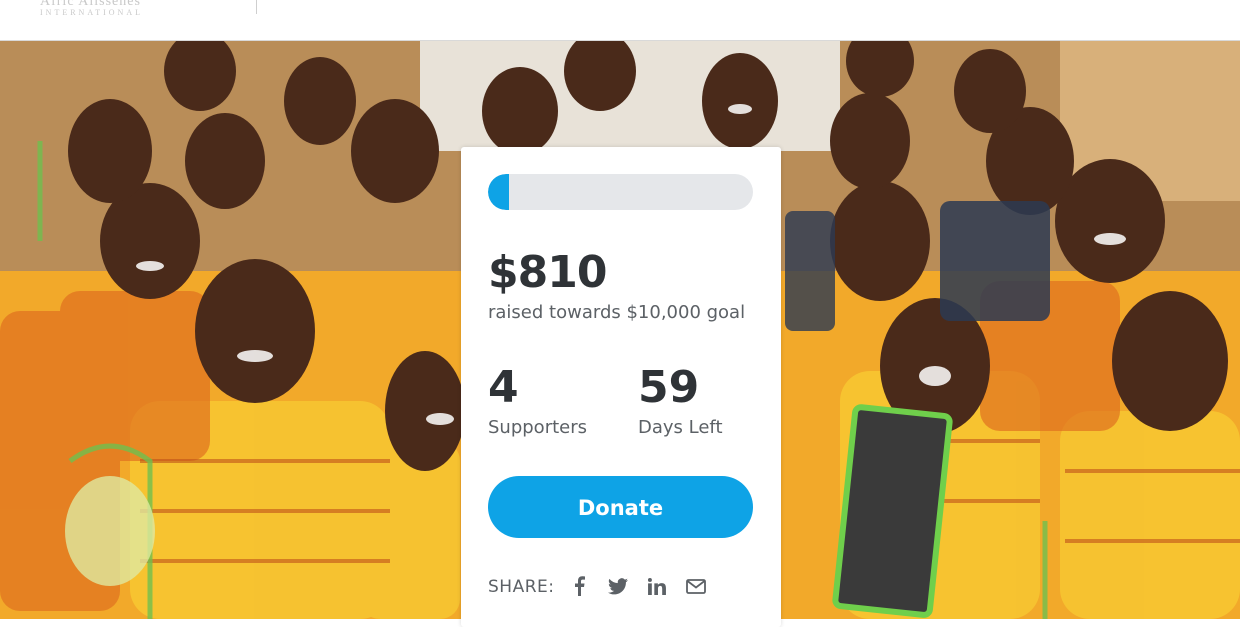  I want to click on funding-progress-bar, so click(620, 192).